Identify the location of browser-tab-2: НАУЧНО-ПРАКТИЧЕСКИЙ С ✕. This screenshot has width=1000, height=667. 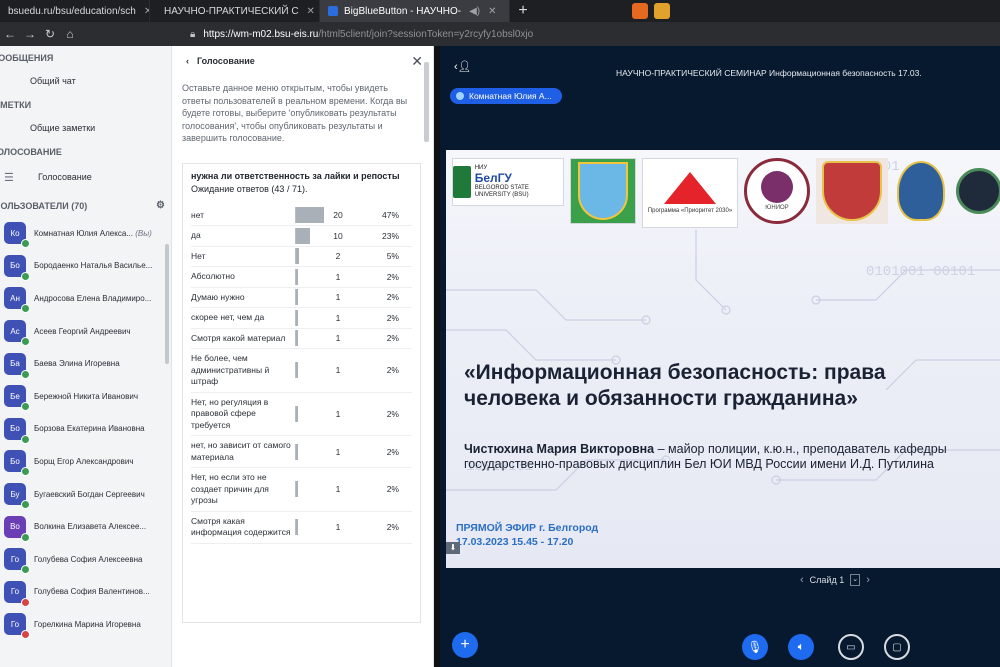
(235, 11).